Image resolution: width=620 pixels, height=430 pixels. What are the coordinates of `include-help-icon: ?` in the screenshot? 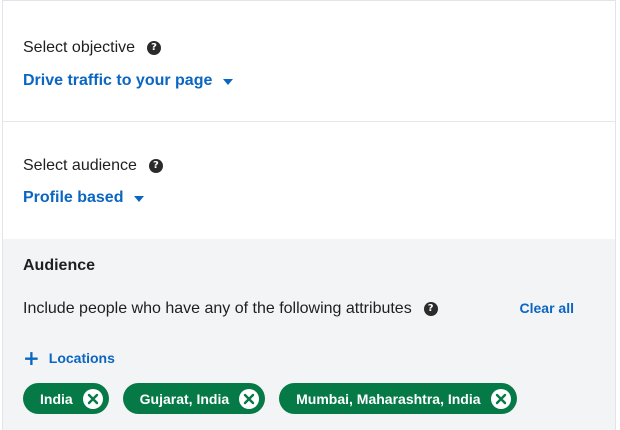 It's located at (430, 309).